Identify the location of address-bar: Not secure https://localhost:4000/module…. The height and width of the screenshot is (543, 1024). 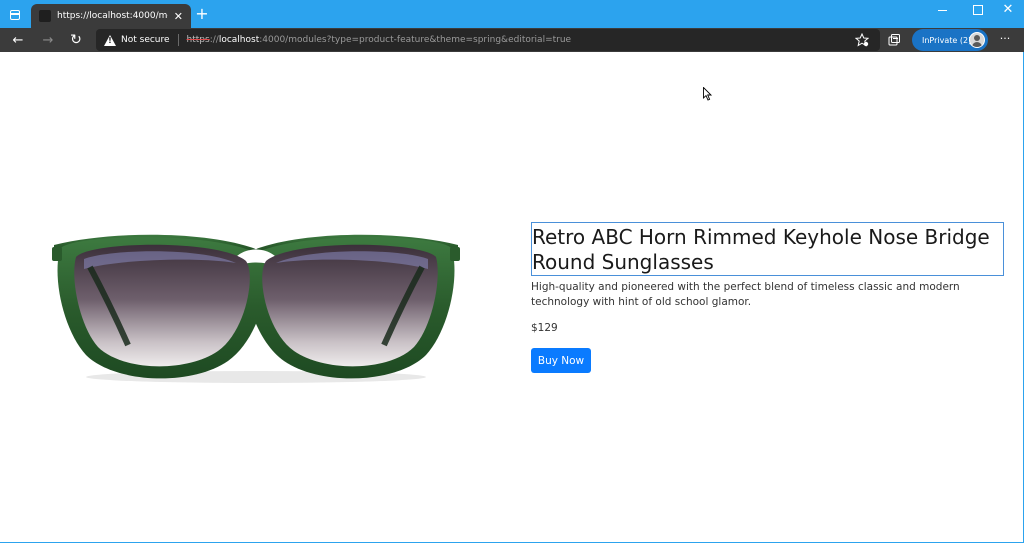
(488, 40).